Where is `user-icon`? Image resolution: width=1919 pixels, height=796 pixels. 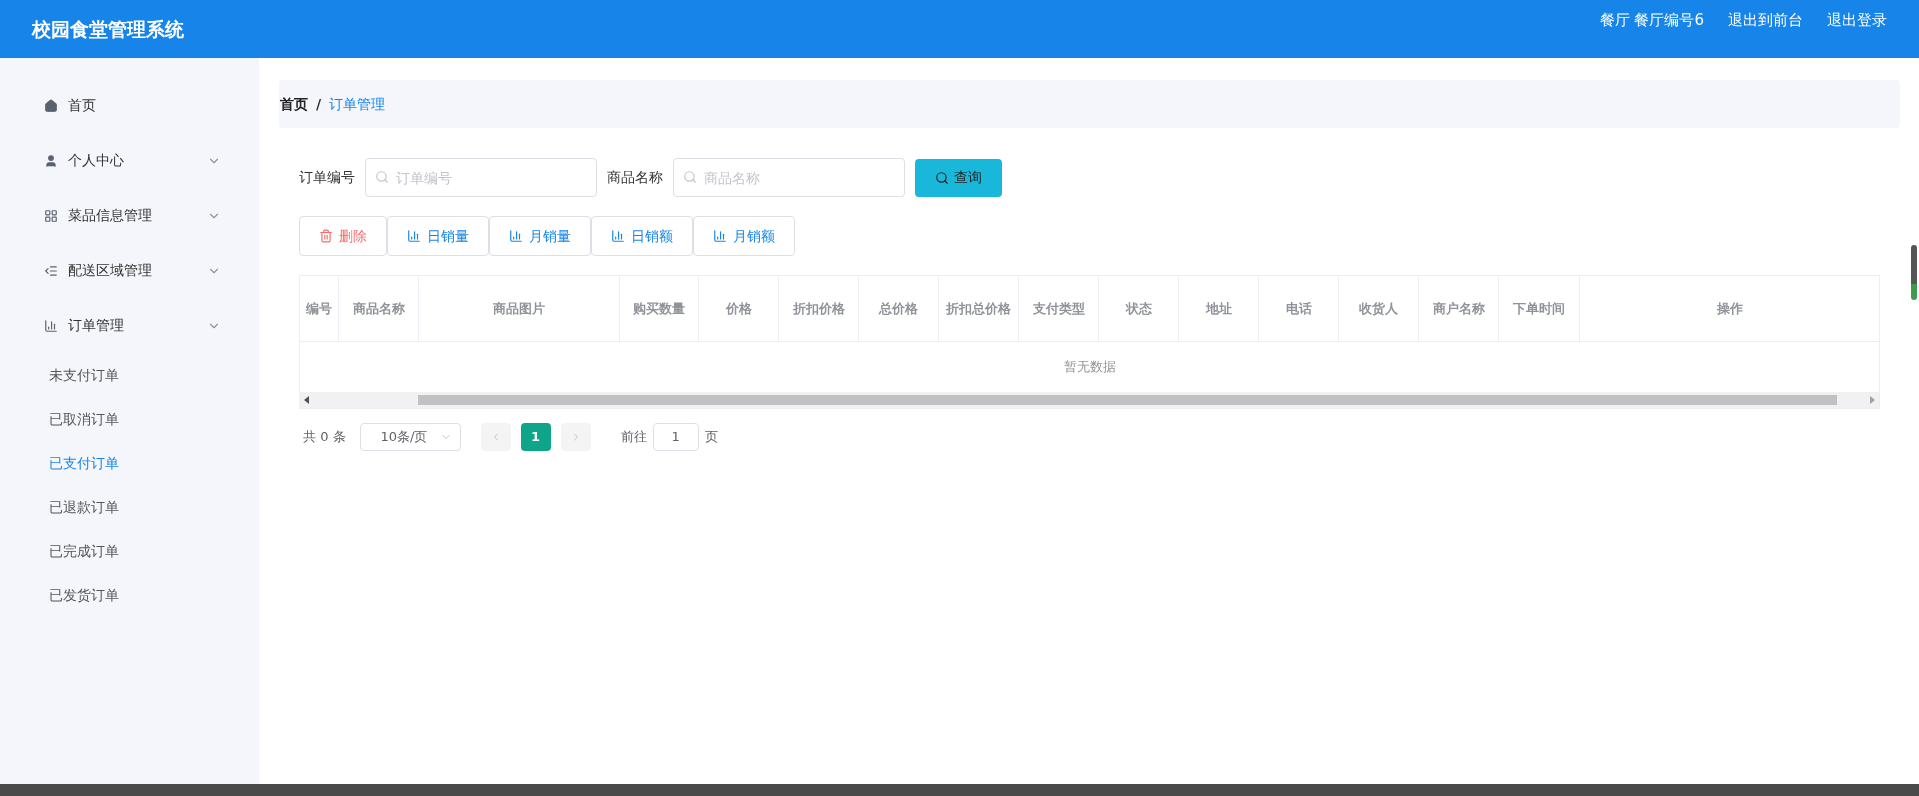 user-icon is located at coordinates (51, 160).